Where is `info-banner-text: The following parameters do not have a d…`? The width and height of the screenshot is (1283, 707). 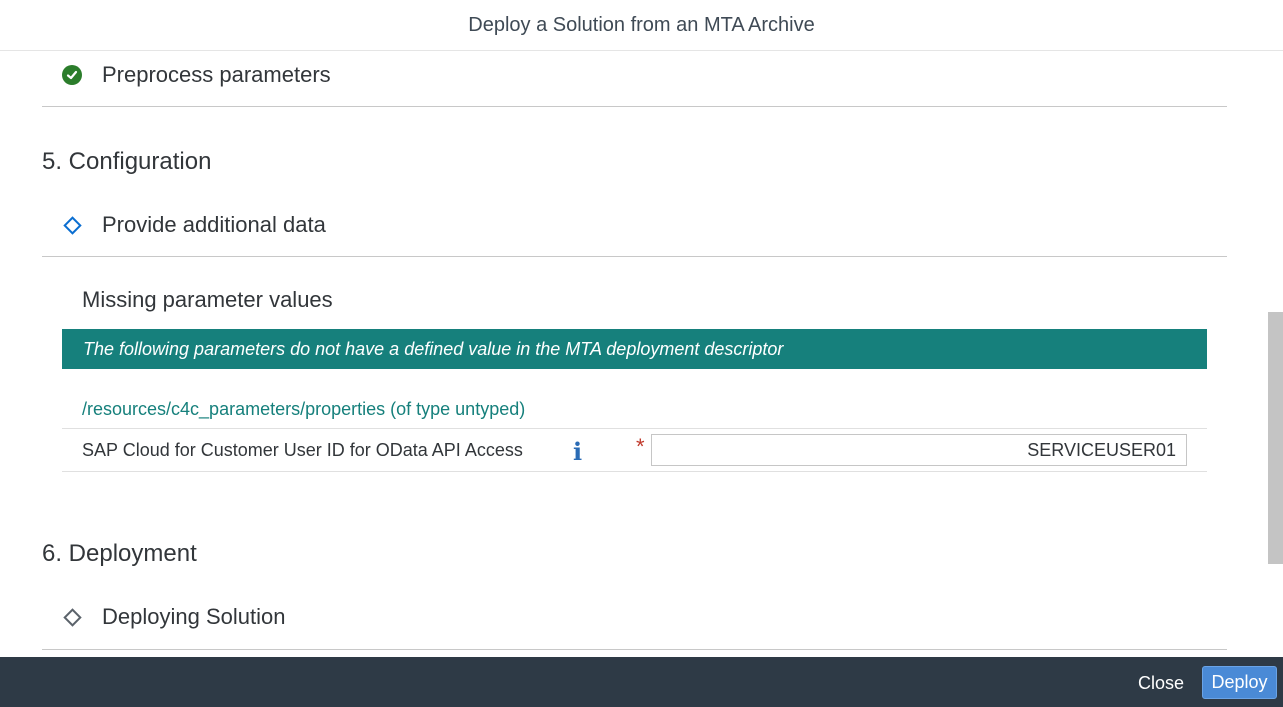
info-banner-text: The following parameters do not have a d… is located at coordinates (433, 348).